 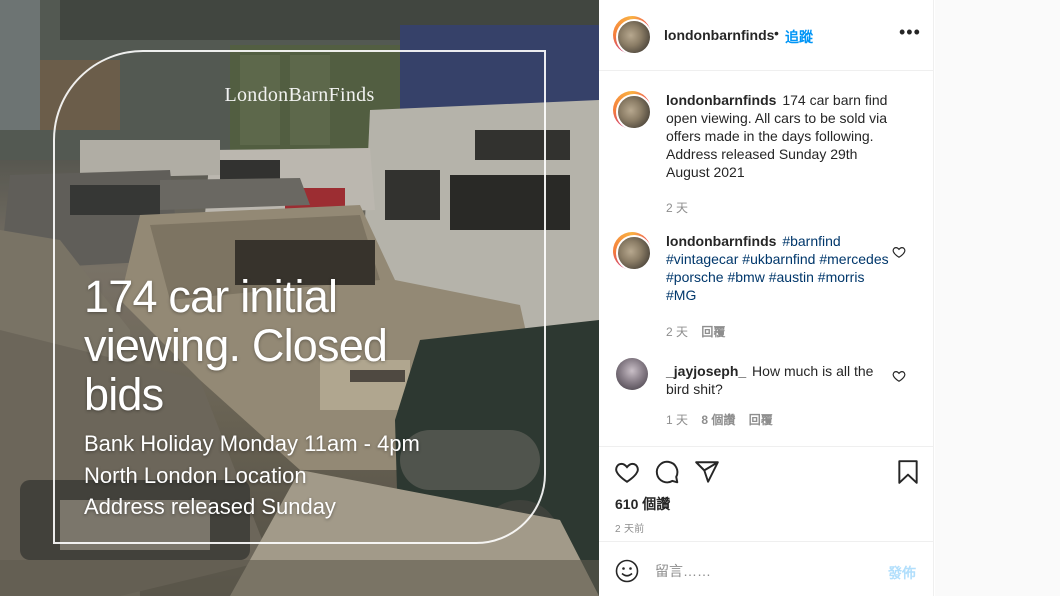 What do you see at coordinates (997, 298) in the screenshot?
I see `page-background` at bounding box center [997, 298].